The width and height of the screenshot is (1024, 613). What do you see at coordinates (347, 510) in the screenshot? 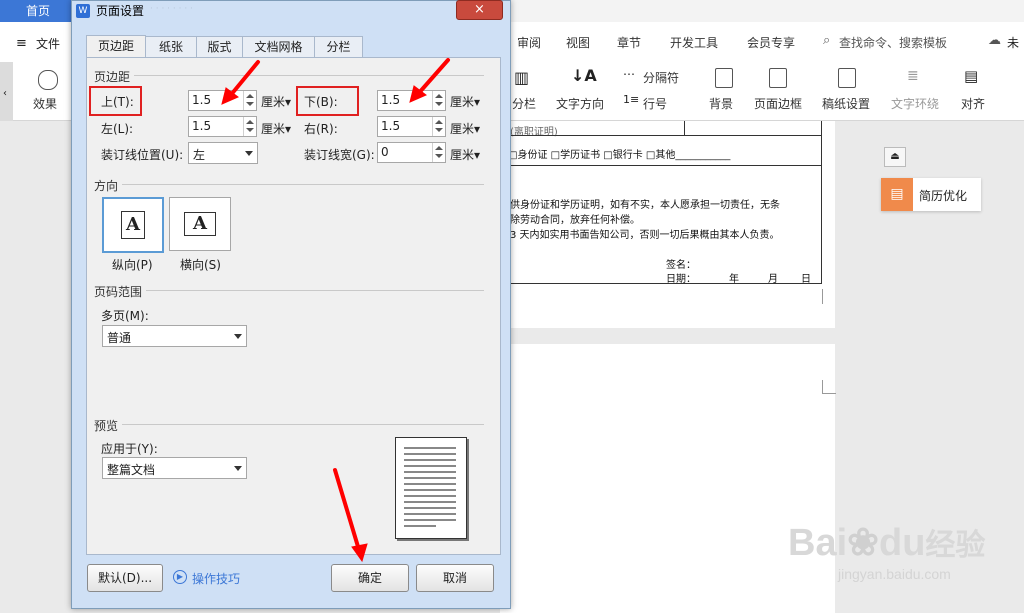
I see `annotation-arrow-ok` at bounding box center [347, 510].